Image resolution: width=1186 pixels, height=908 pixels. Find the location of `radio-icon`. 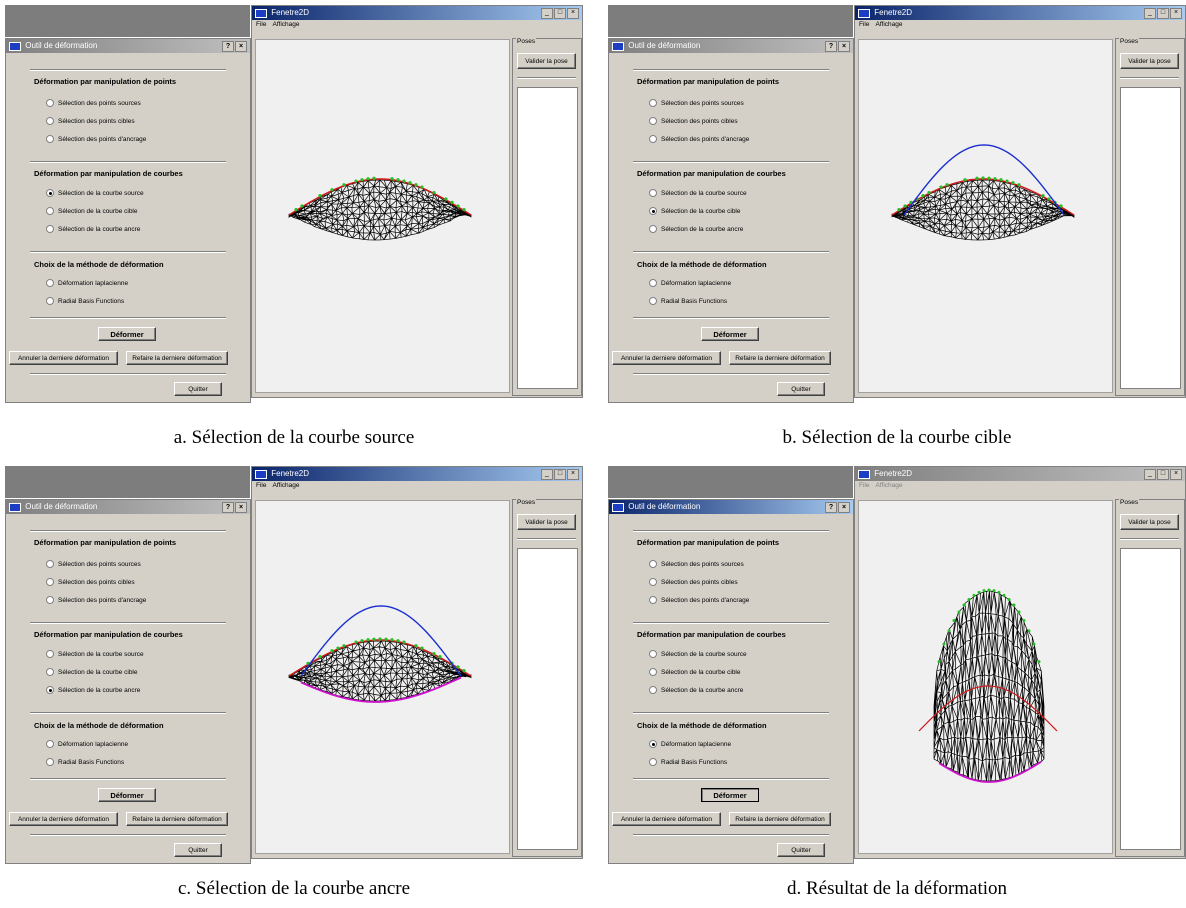

radio-icon is located at coordinates (50, 283).